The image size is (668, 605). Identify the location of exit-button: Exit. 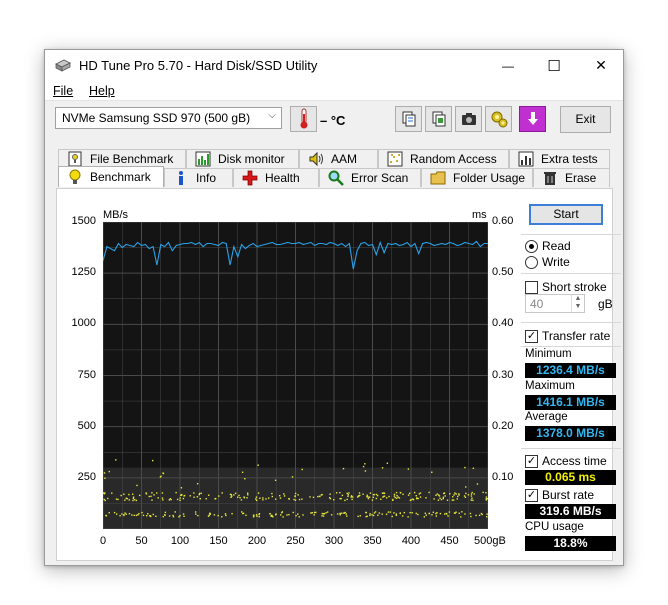
(585, 119).